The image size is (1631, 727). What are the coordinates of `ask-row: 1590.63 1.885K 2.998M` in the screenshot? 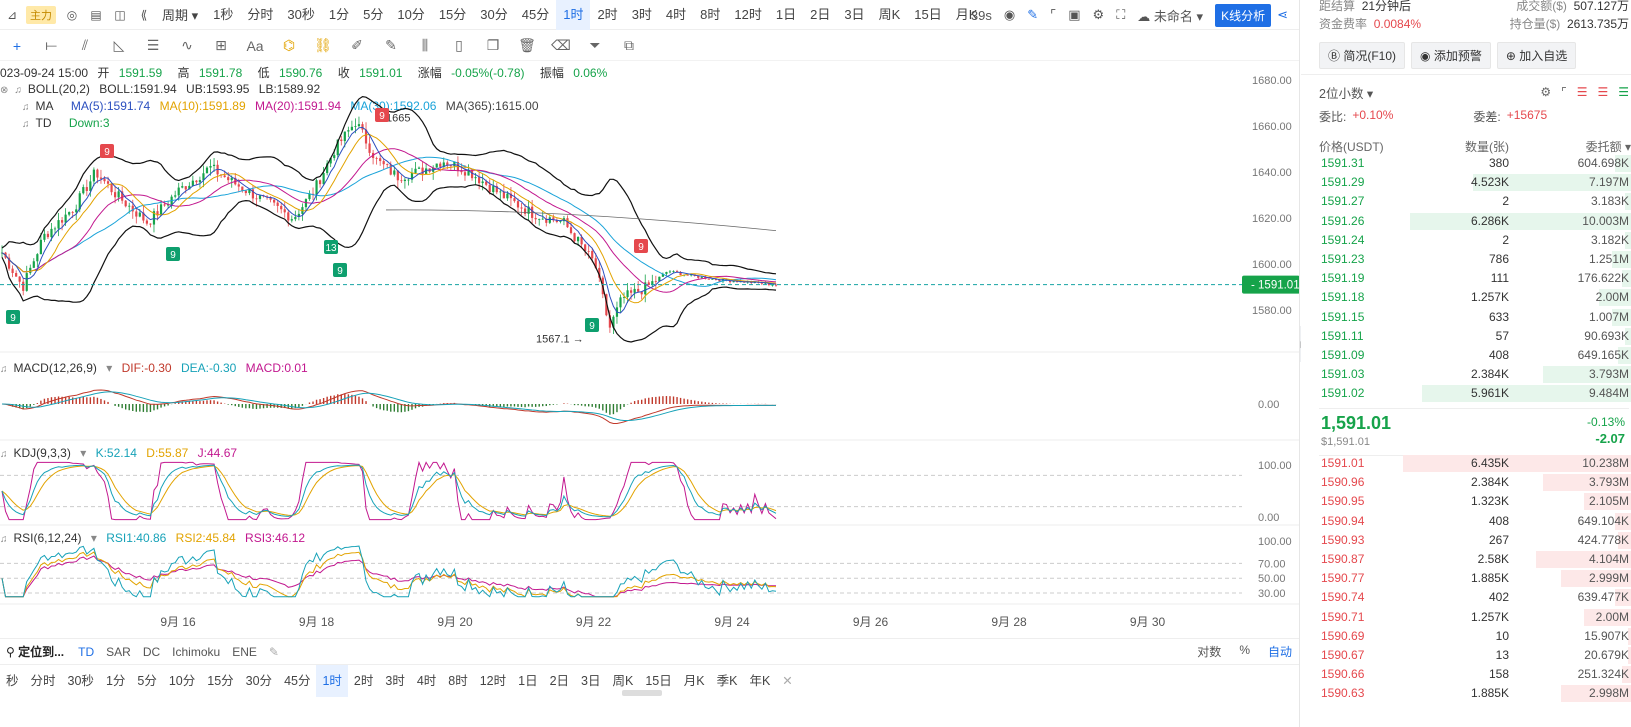 It's located at (1473, 693).